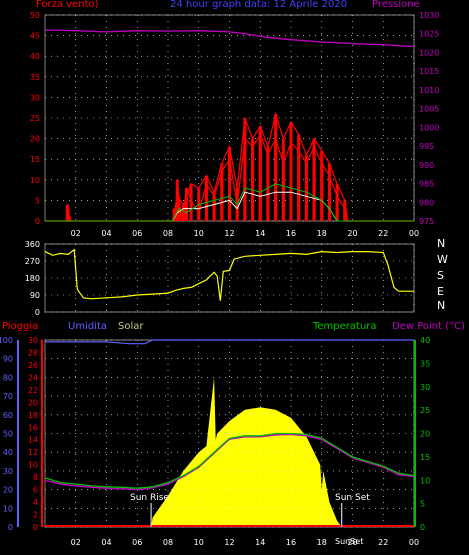 Image resolution: width=469 pixels, height=555 pixels. What do you see at coordinates (35, 77) in the screenshot?
I see `wind-tick-label: 35` at bounding box center [35, 77].